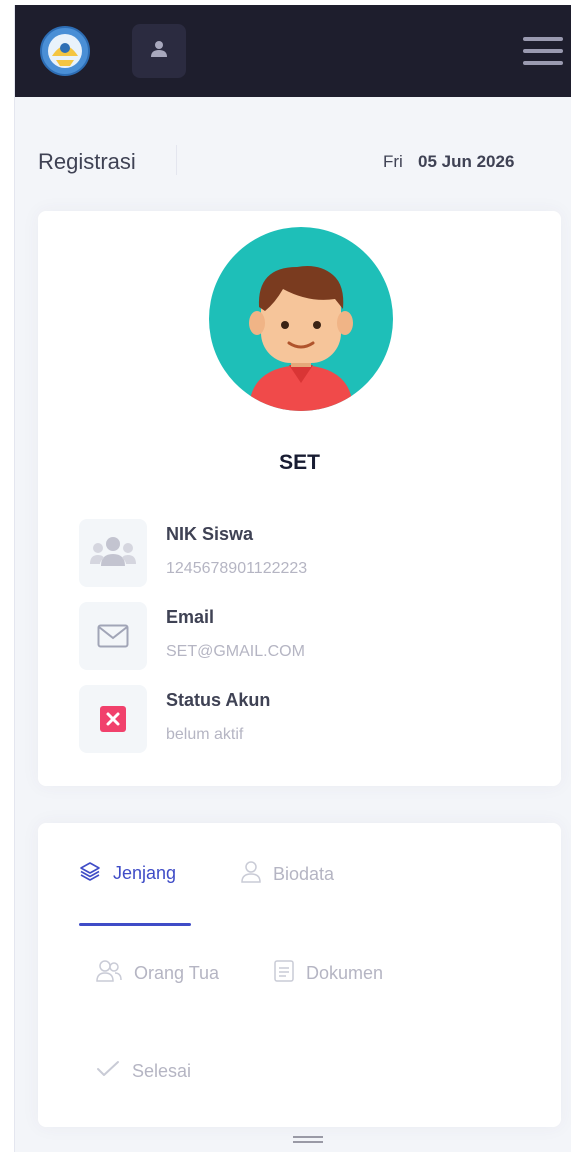 Image resolution: width=571 pixels, height=1152 pixels. Describe the element at coordinates (543, 51) in the screenshot. I see `hamburger-menu-icon` at that location.